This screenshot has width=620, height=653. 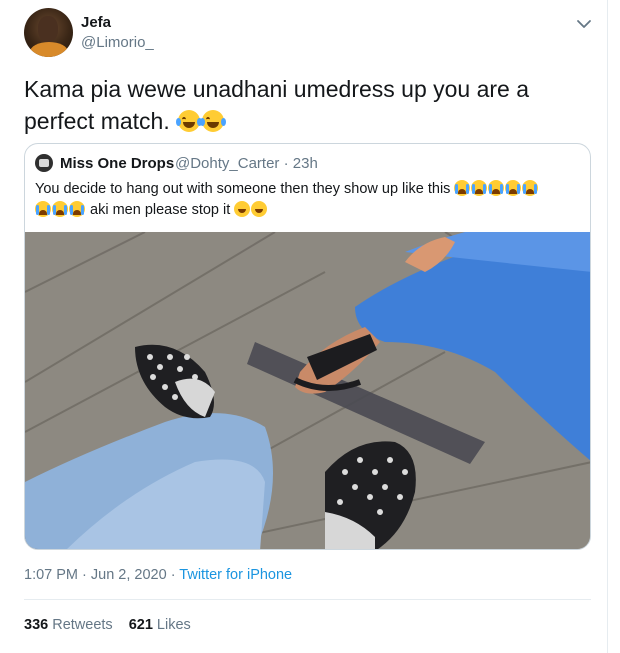 I want to click on source-link: Twitter for iPhone, so click(x=235, y=575).